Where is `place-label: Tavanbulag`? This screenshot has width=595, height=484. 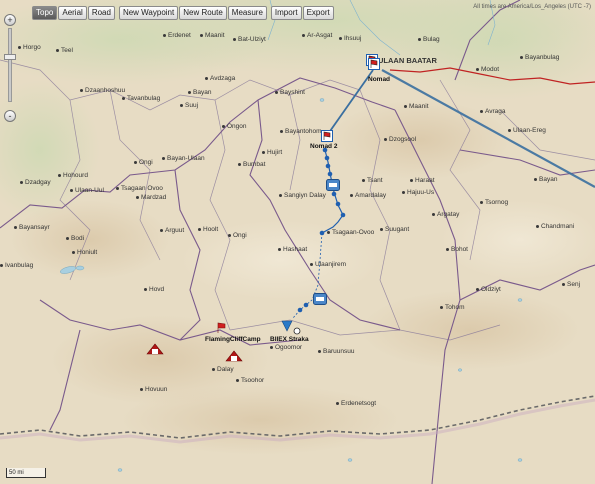
place-label: Tavanbulag is located at coordinates (141, 99).